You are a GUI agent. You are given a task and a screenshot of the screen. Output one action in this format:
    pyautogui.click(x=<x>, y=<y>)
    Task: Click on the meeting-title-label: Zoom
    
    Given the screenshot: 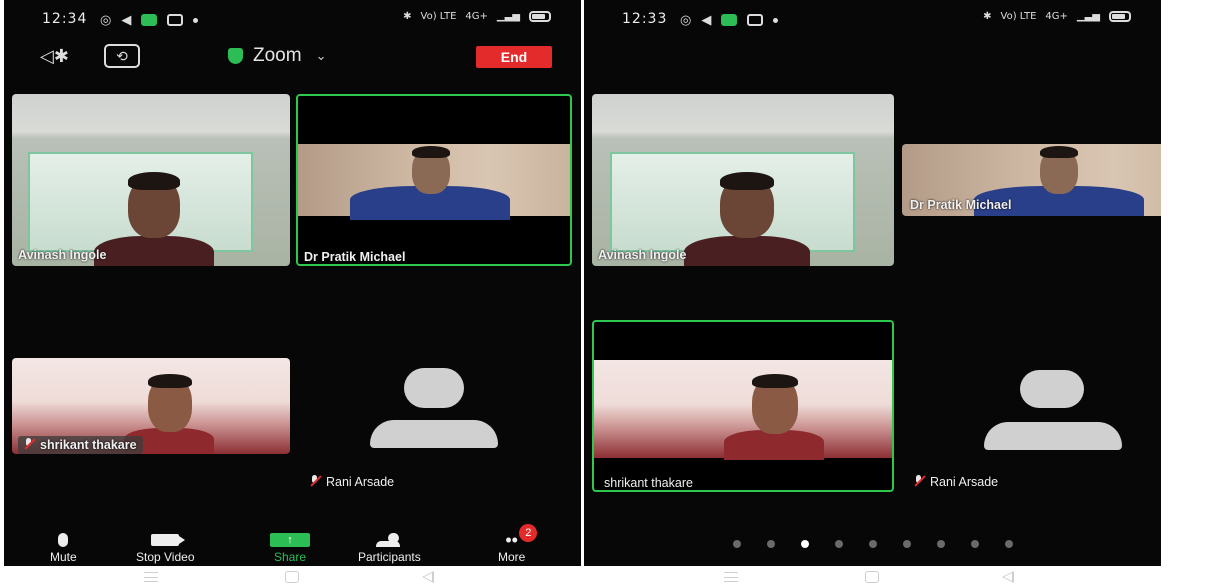 What is the action you would take?
    pyautogui.click(x=277, y=55)
    